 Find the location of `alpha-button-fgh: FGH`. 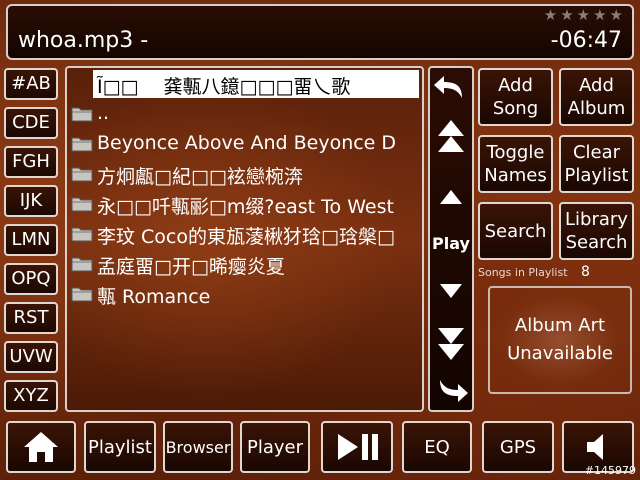

alpha-button-fgh: FGH is located at coordinates (31, 162).